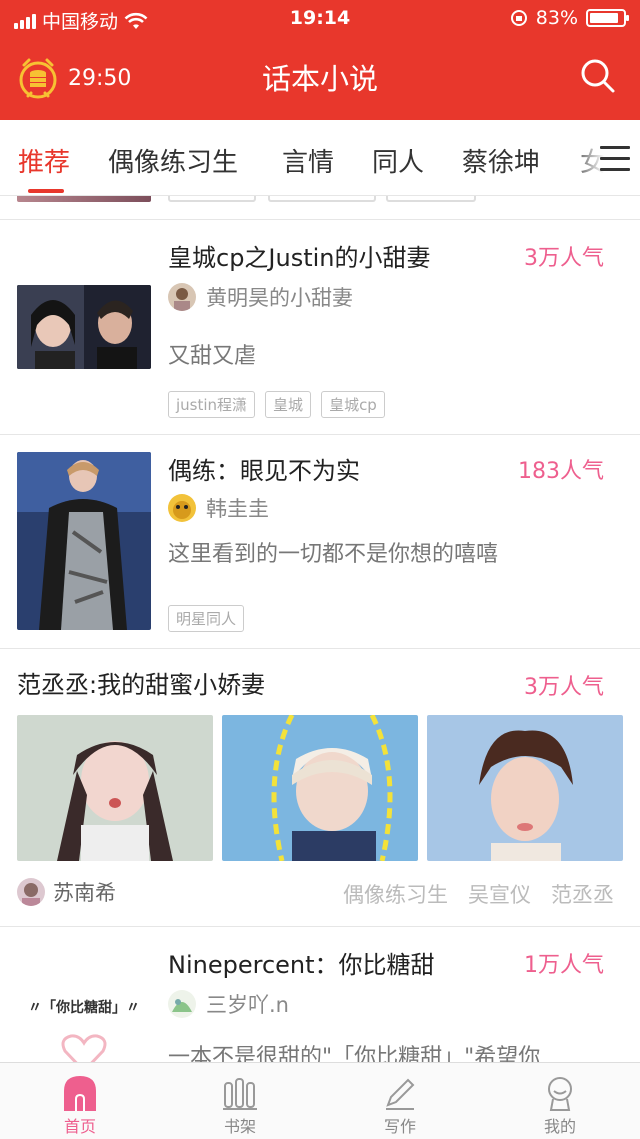 The image size is (640, 1139). I want to click on featured-tag: 范丞丞, so click(582, 894).